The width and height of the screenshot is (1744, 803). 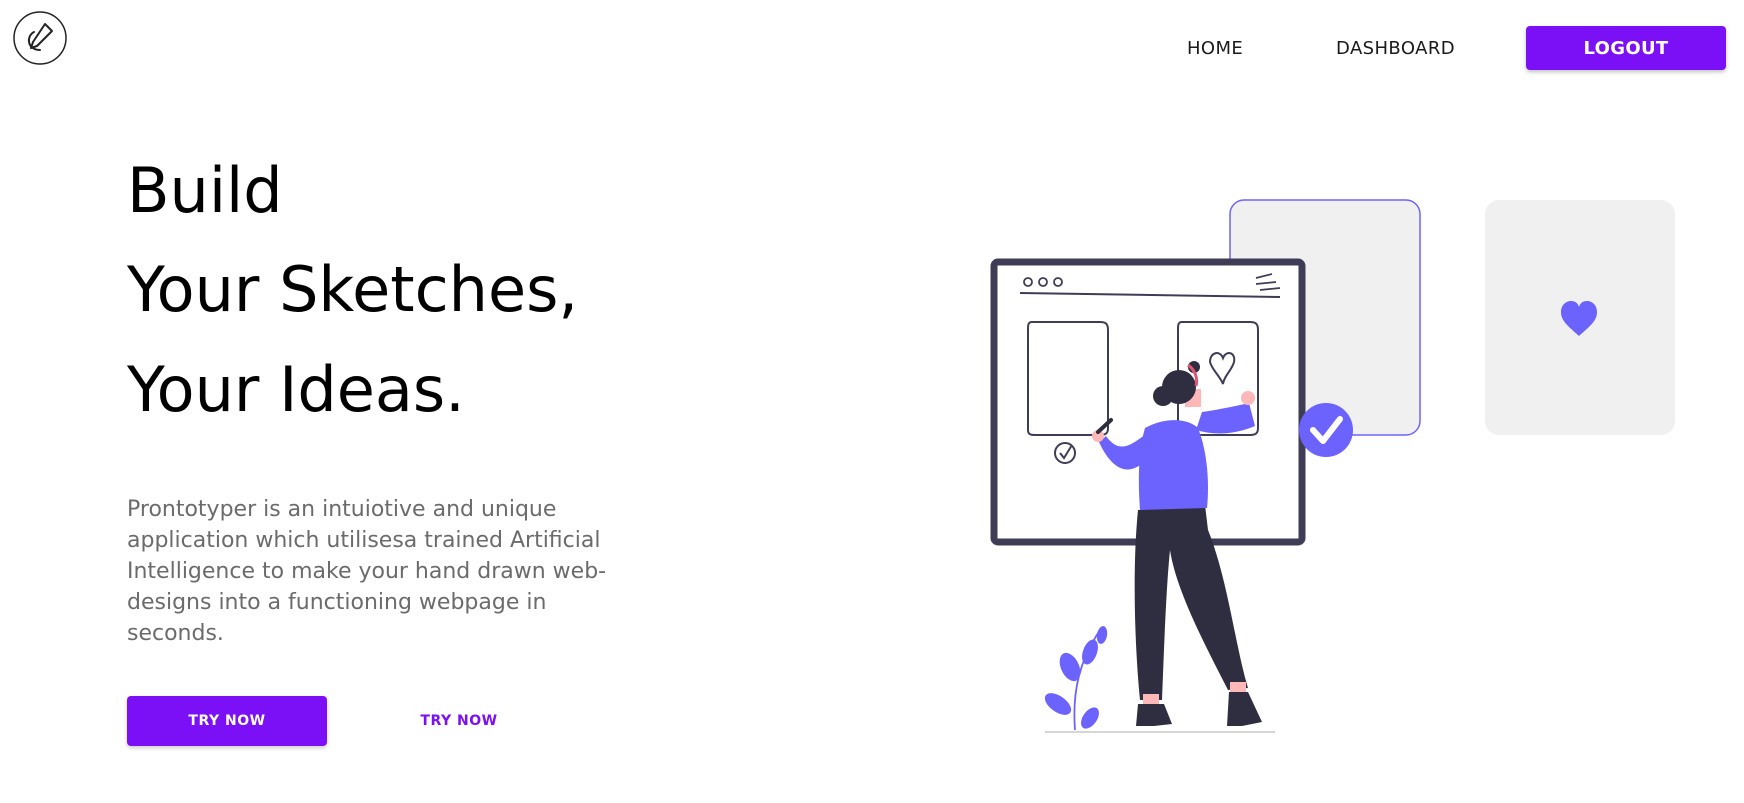 I want to click on pencil-circle-icon, so click(x=40, y=38).